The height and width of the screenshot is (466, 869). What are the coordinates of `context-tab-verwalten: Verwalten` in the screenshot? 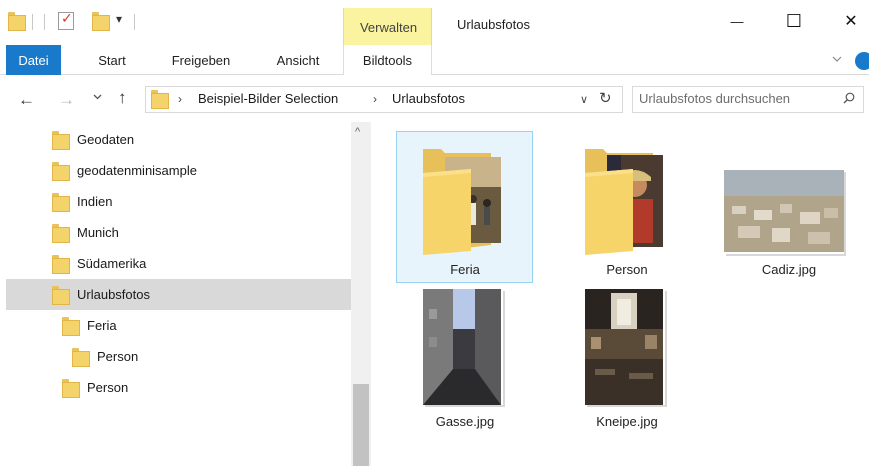 It's located at (387, 26).